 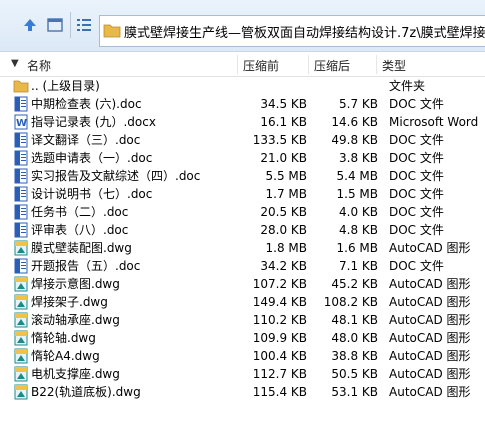 I want to click on file-size: 21.0 KB, so click(x=283, y=158).